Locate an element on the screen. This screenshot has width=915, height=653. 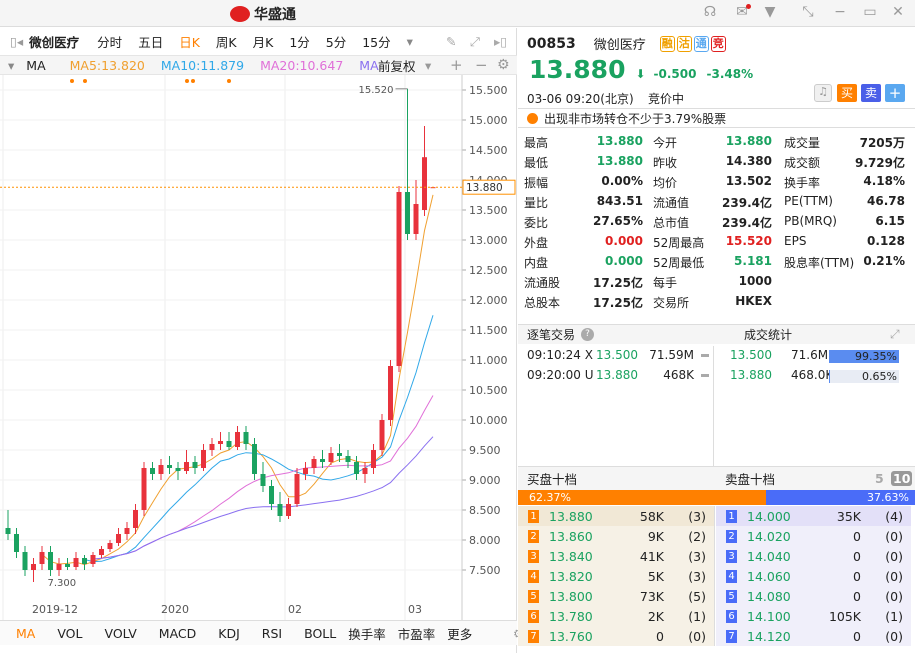
sell-button: 卖 is located at coordinates (871, 93).